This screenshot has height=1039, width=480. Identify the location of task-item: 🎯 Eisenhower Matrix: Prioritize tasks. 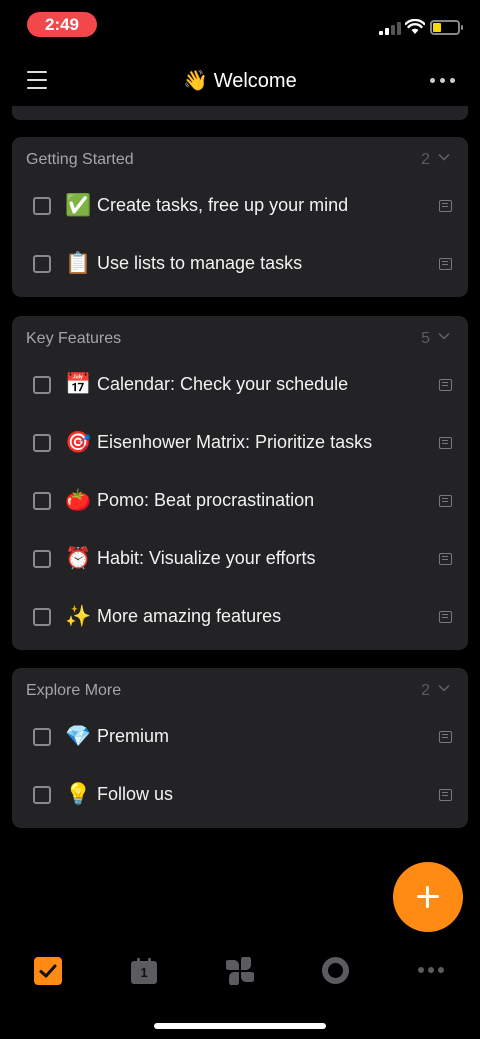
(240, 444).